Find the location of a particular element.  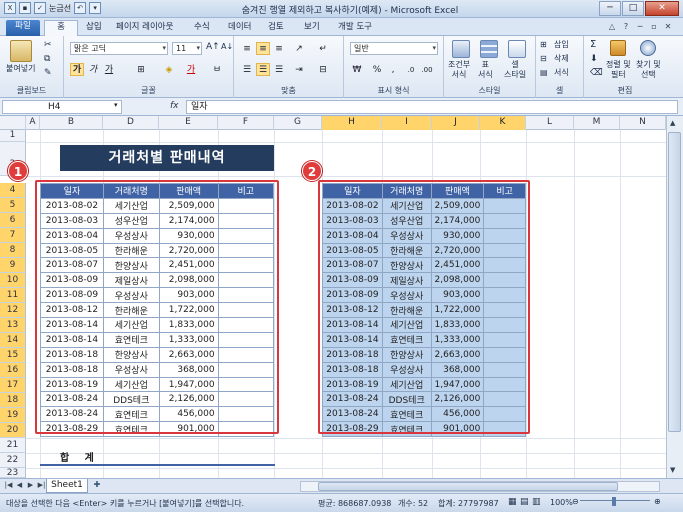

wrap-text-icon: ↵ is located at coordinates (323, 48).